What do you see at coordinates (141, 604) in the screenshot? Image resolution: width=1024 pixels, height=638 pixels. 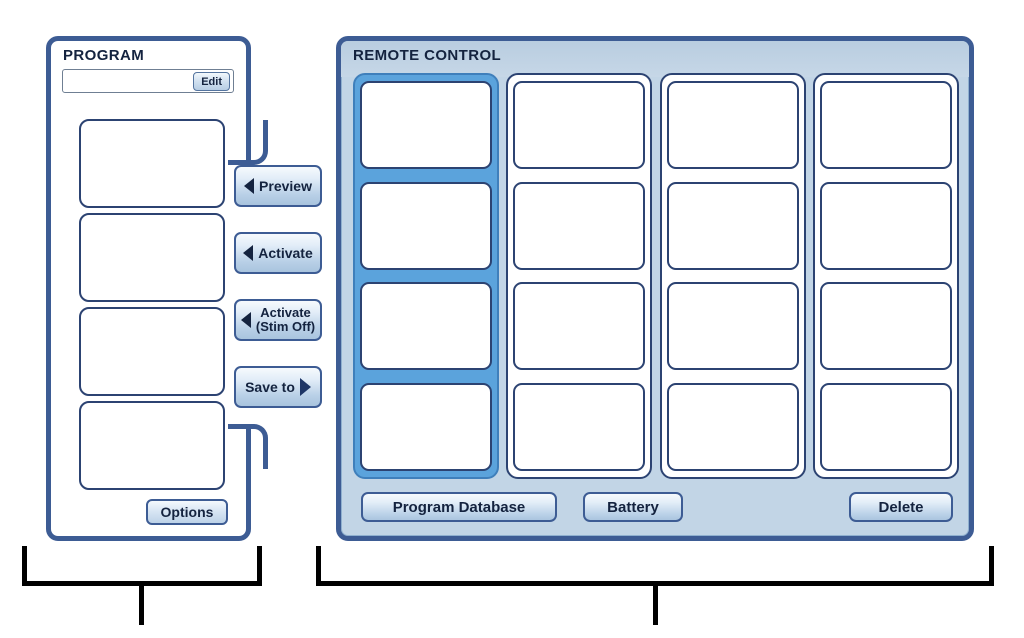 I see `callout-leader-left` at bounding box center [141, 604].